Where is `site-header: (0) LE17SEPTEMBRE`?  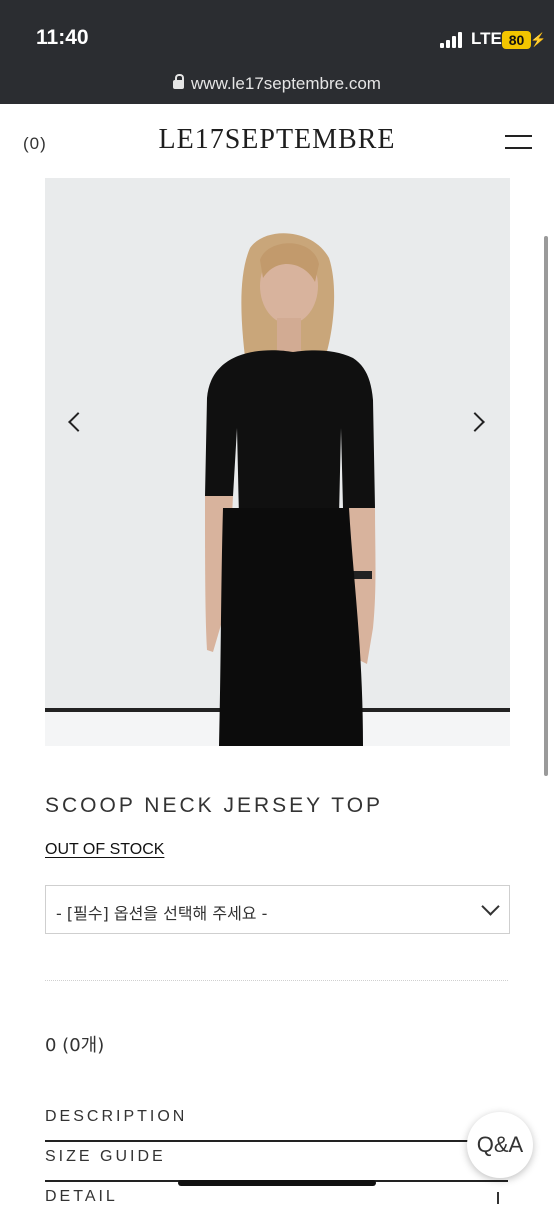
site-header: (0) LE17SEPTEMBRE is located at coordinates (277, 142).